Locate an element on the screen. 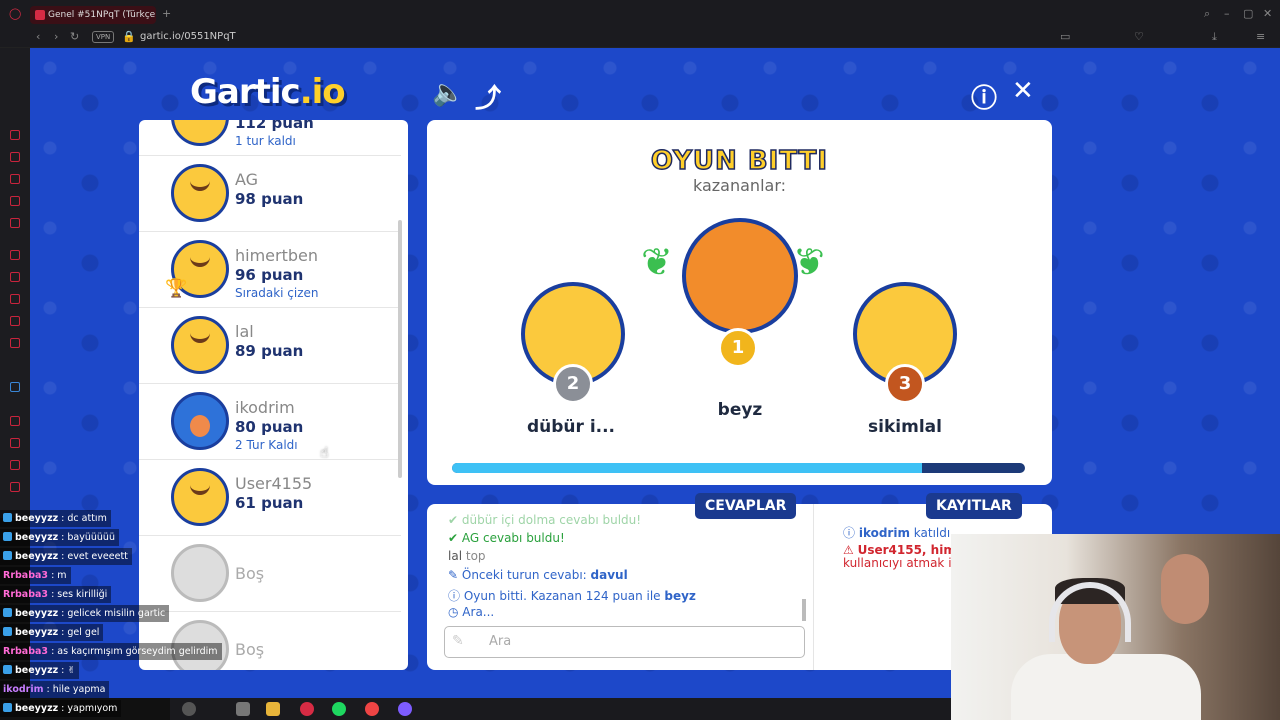  share-icon: ⤴ is located at coordinates (488, 96).